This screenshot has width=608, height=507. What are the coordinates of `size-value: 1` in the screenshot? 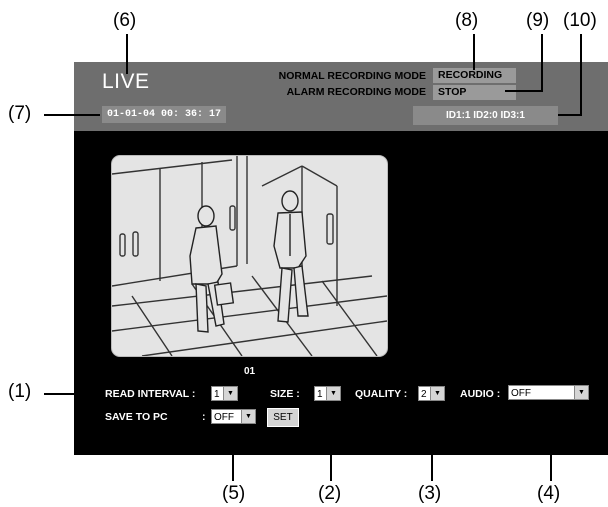 It's located at (320, 394).